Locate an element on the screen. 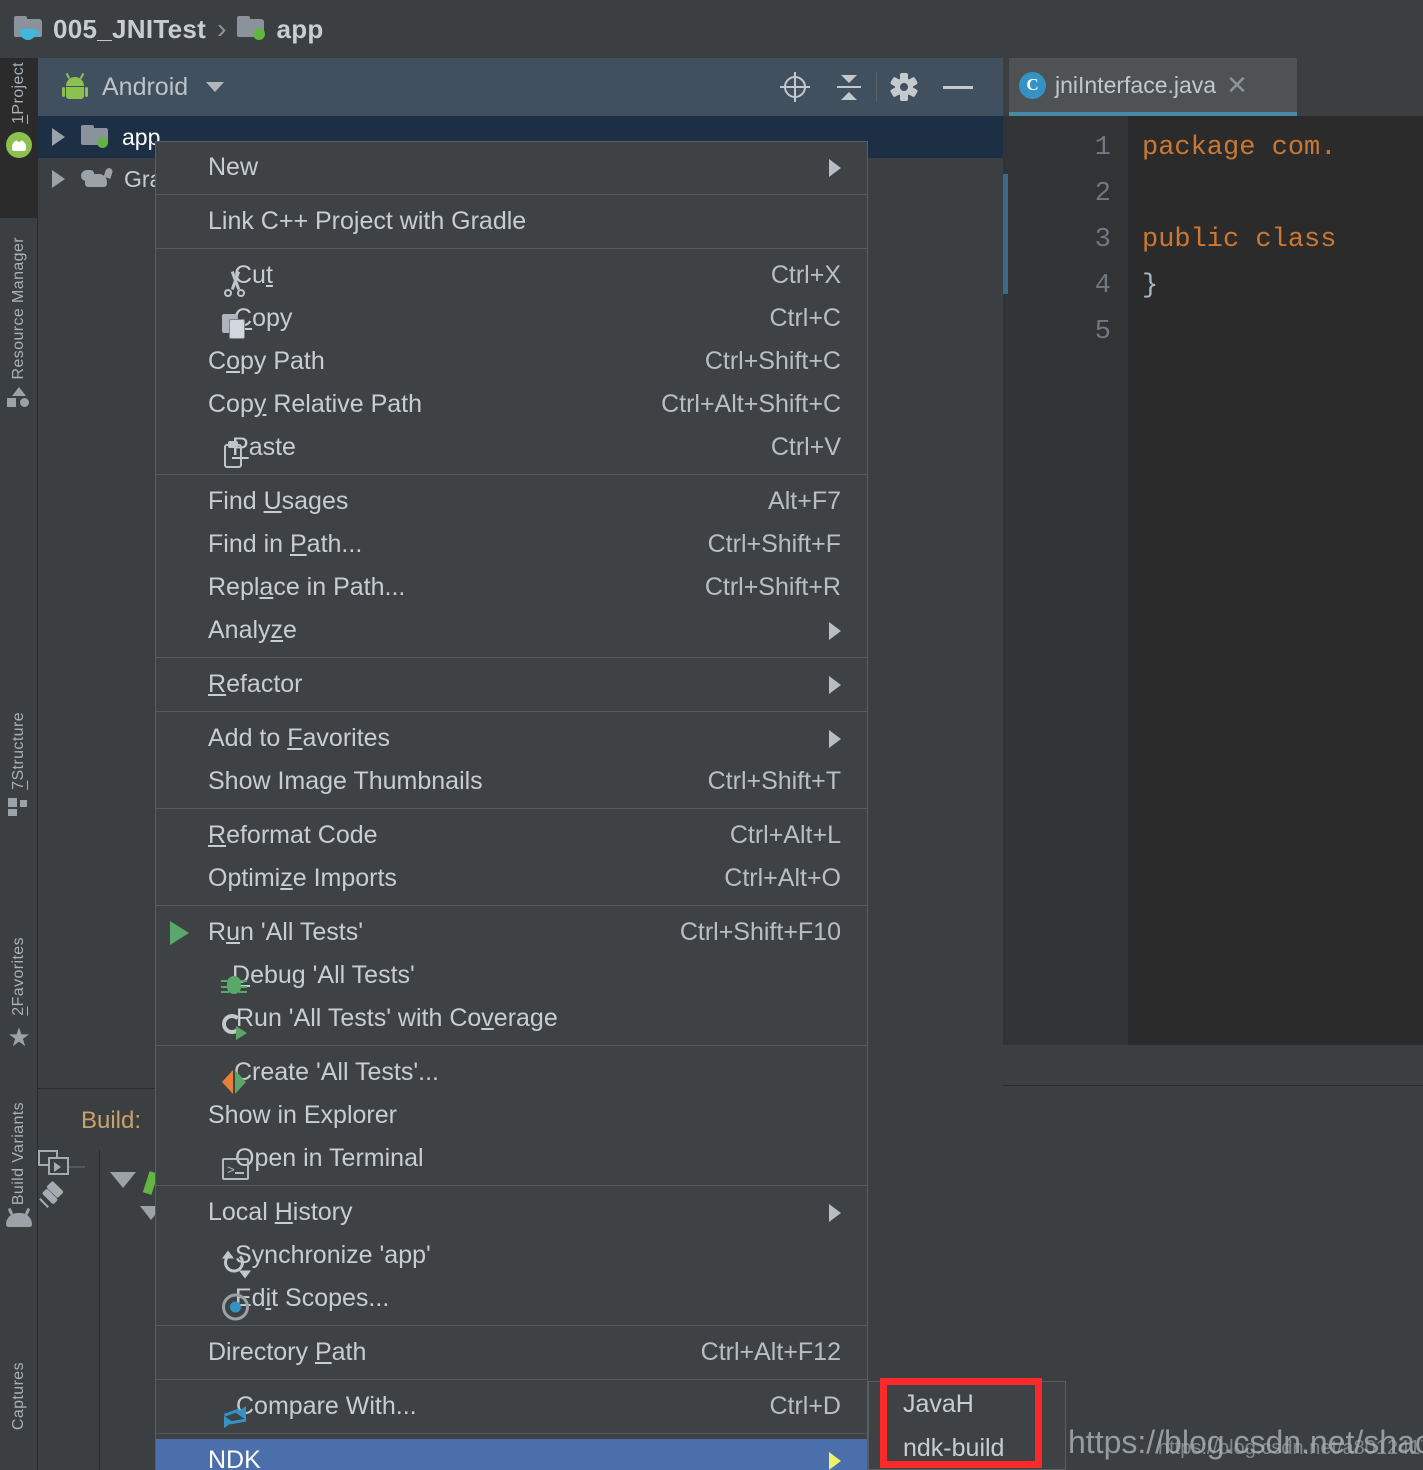  menu-item-ndk: NDK is located at coordinates (511, 1454).